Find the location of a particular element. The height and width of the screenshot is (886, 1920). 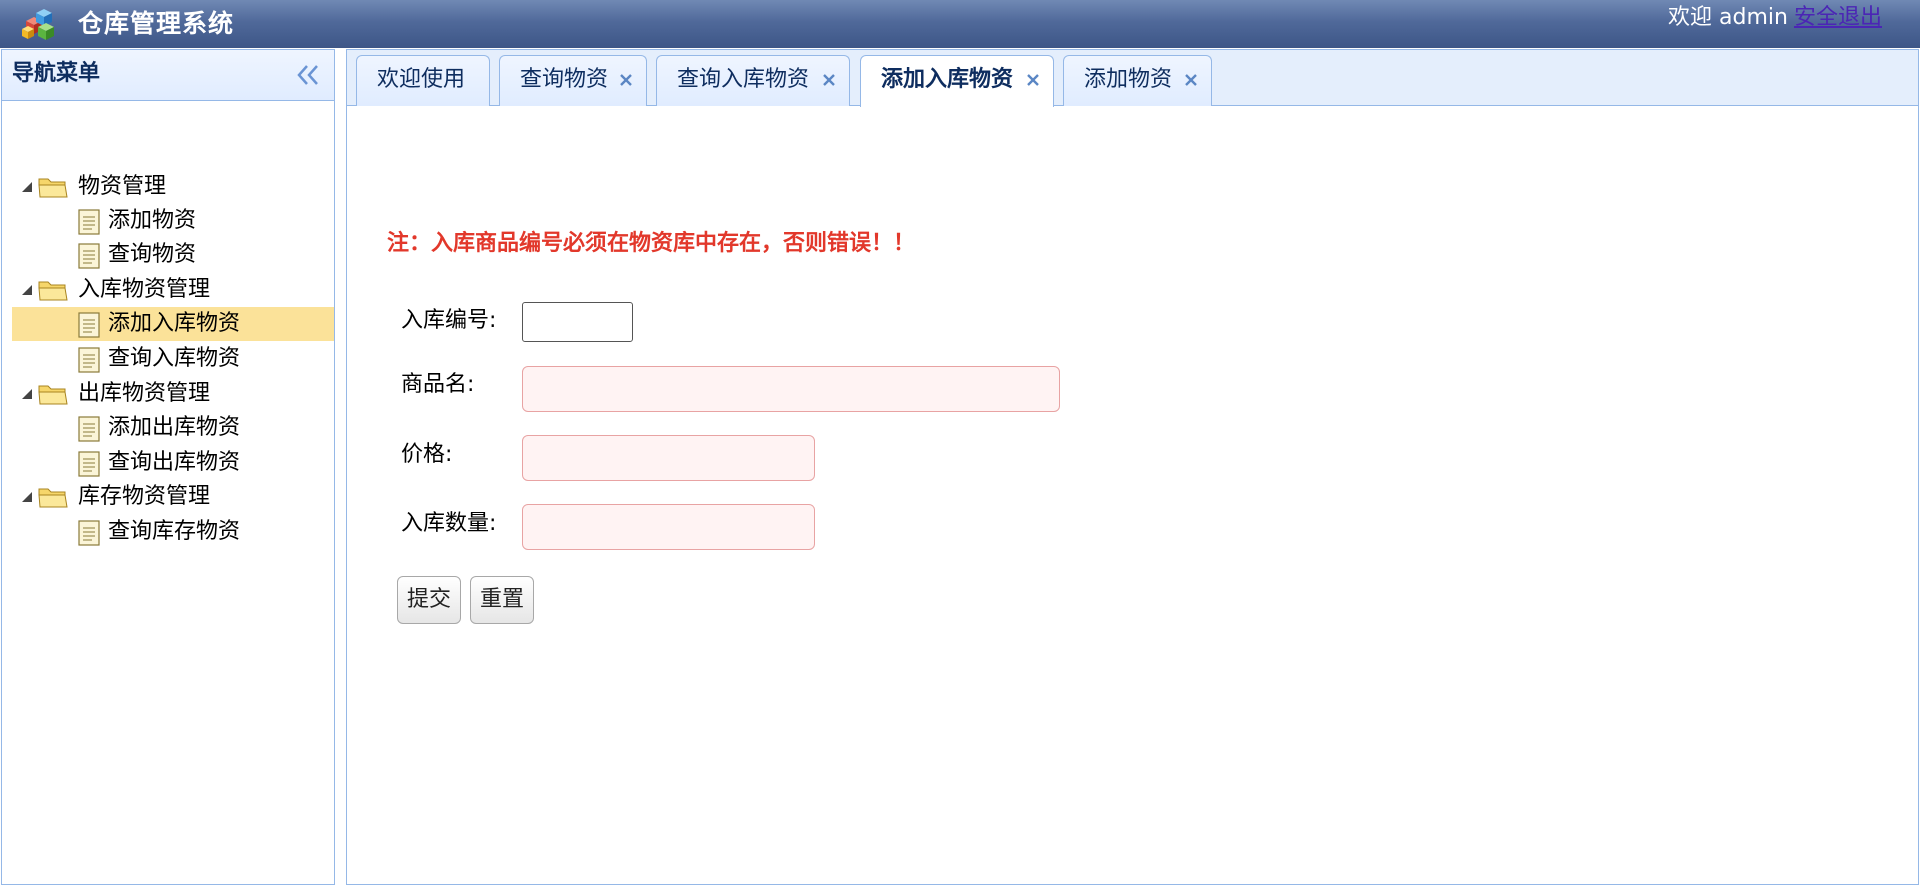

tab-query-inbound: 查询入库物资 is located at coordinates (753, 80).